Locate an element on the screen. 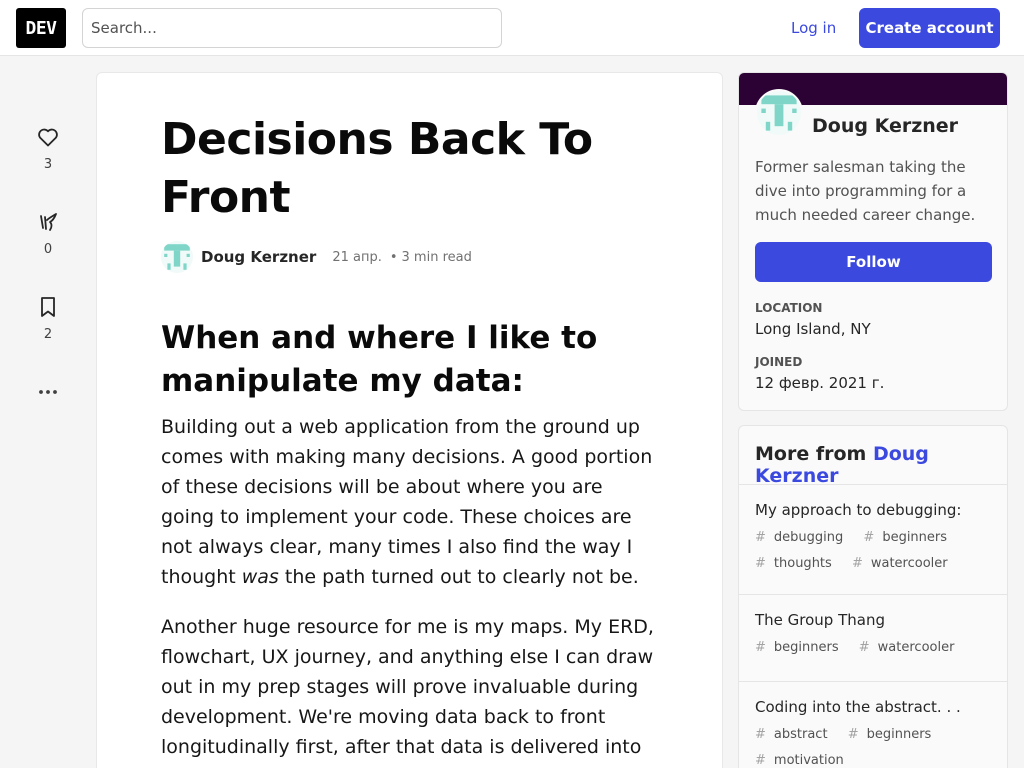 This screenshot has width=1024, height=768. more-from-prefix: More from is located at coordinates (811, 454).